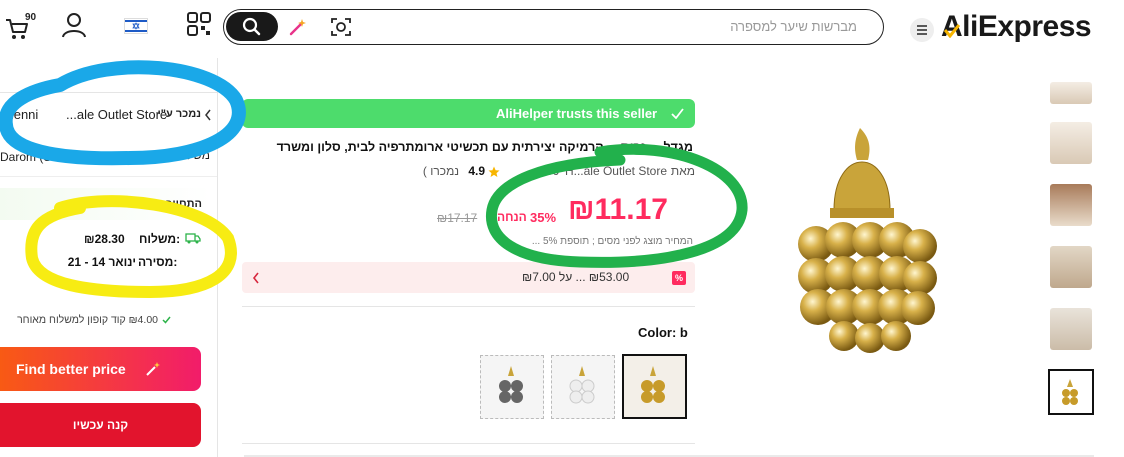 Image resolution: width=1124 pixels, height=457 pixels. I want to click on shipping-price: ₪28.30, so click(104, 239).